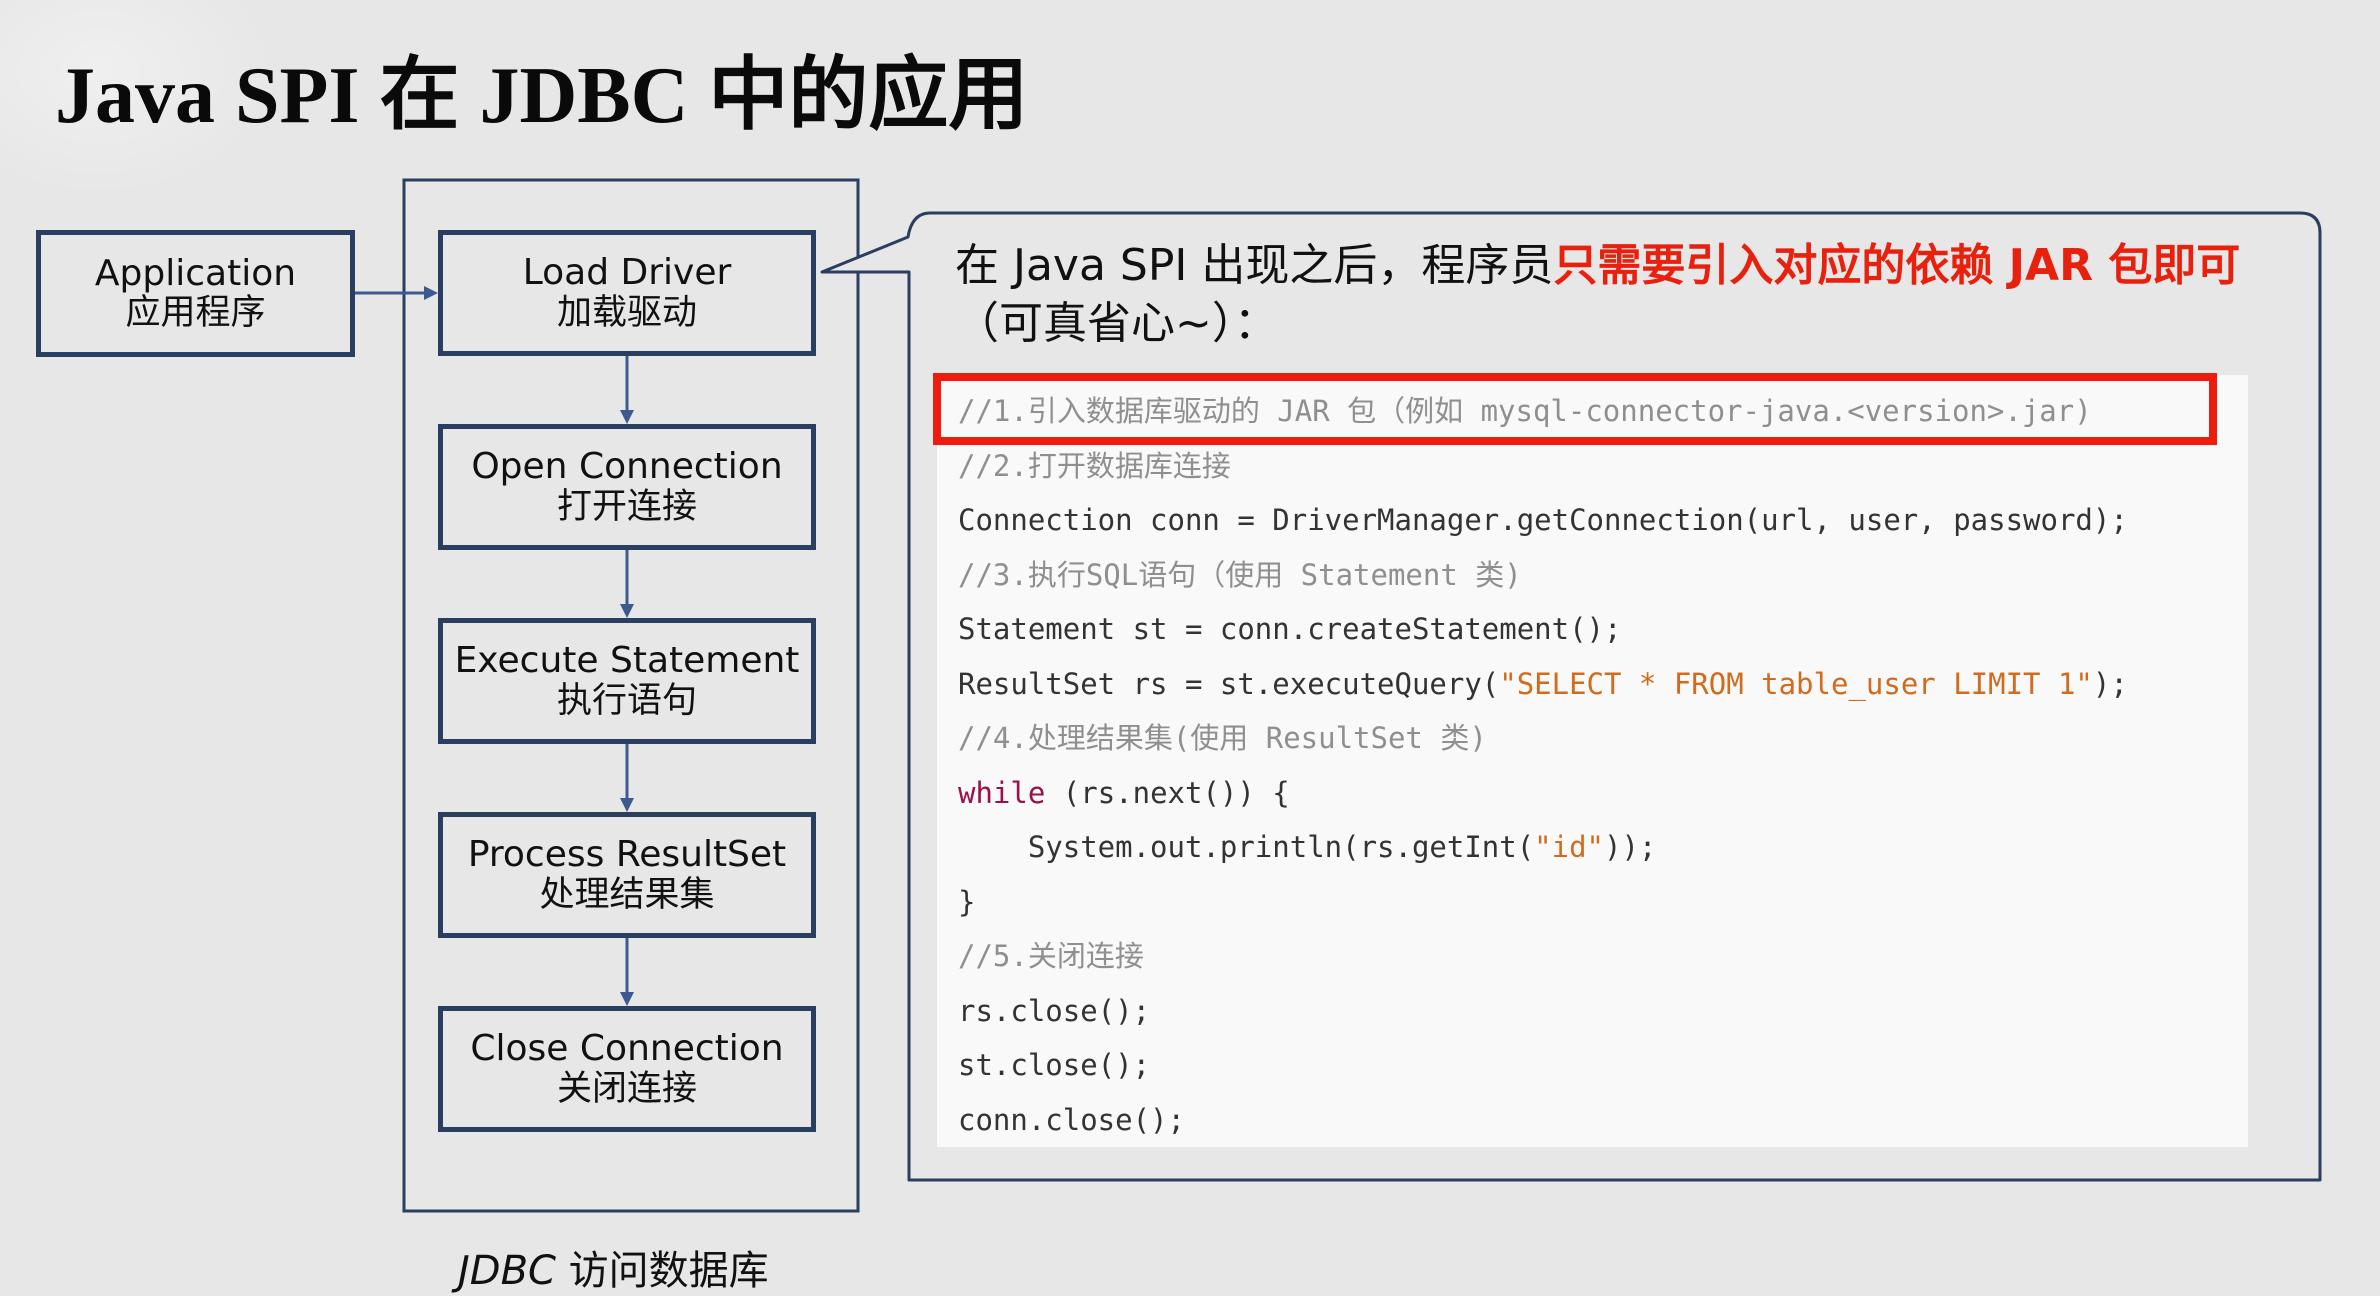 The image size is (2380, 1296). What do you see at coordinates (2110, 683) in the screenshot?
I see `code-text: );` at bounding box center [2110, 683].